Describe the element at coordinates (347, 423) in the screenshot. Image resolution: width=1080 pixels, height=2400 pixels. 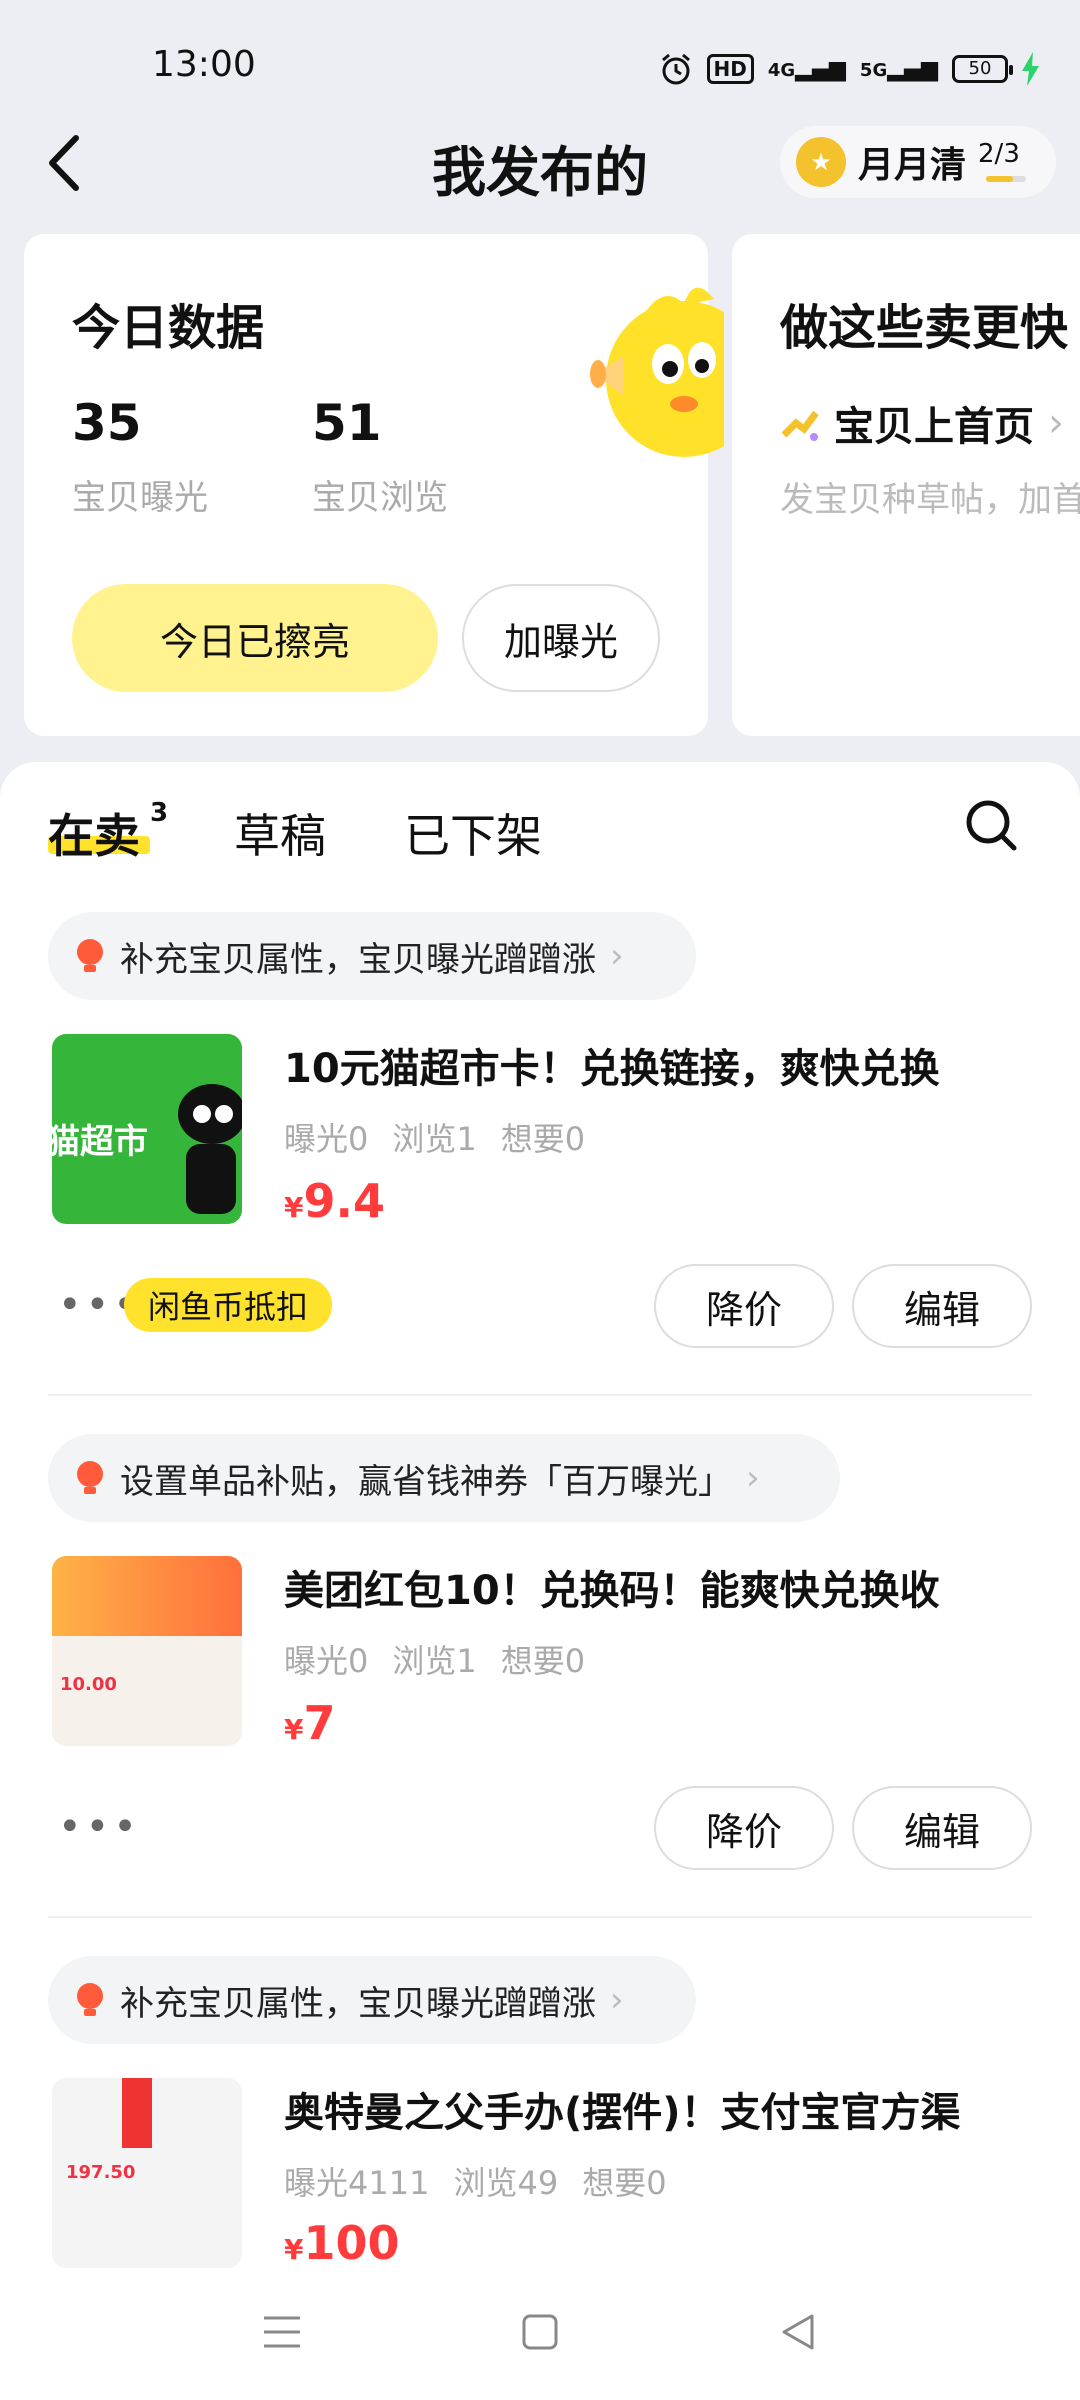
I see `views-count: 51` at that location.